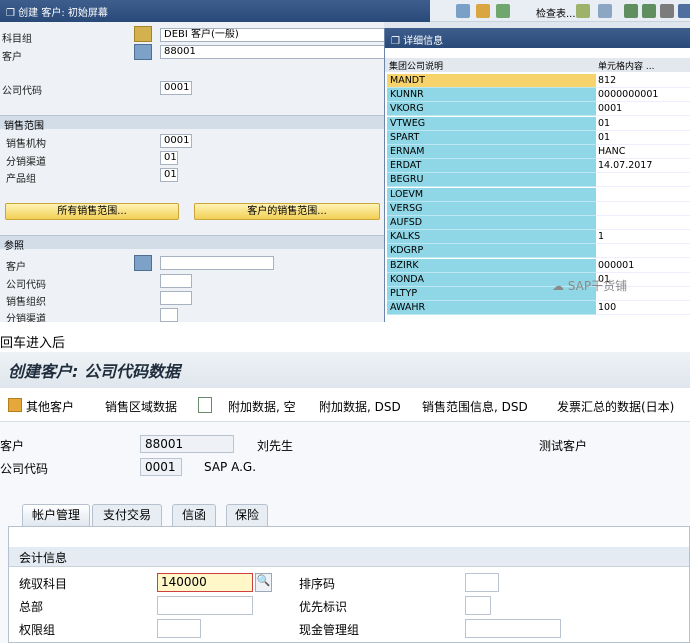 The width and height of the screenshot is (690, 643). Describe the element at coordinates (643, 308) in the screenshot. I see `popup-field-value: 100` at that location.